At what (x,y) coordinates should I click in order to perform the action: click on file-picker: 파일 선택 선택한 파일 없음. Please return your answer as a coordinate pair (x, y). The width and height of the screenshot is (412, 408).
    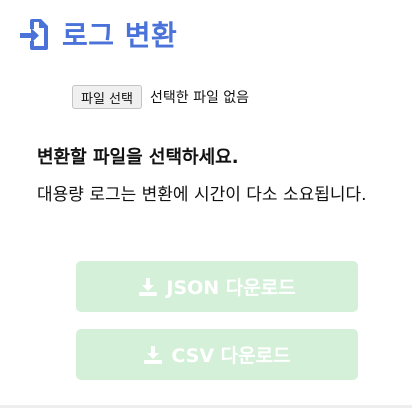
    Looking at the image, I should click on (160, 97).